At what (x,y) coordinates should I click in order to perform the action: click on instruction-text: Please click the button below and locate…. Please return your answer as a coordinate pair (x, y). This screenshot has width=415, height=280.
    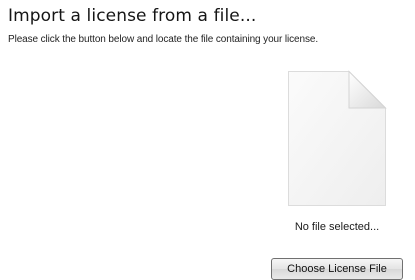
    Looking at the image, I should click on (163, 39).